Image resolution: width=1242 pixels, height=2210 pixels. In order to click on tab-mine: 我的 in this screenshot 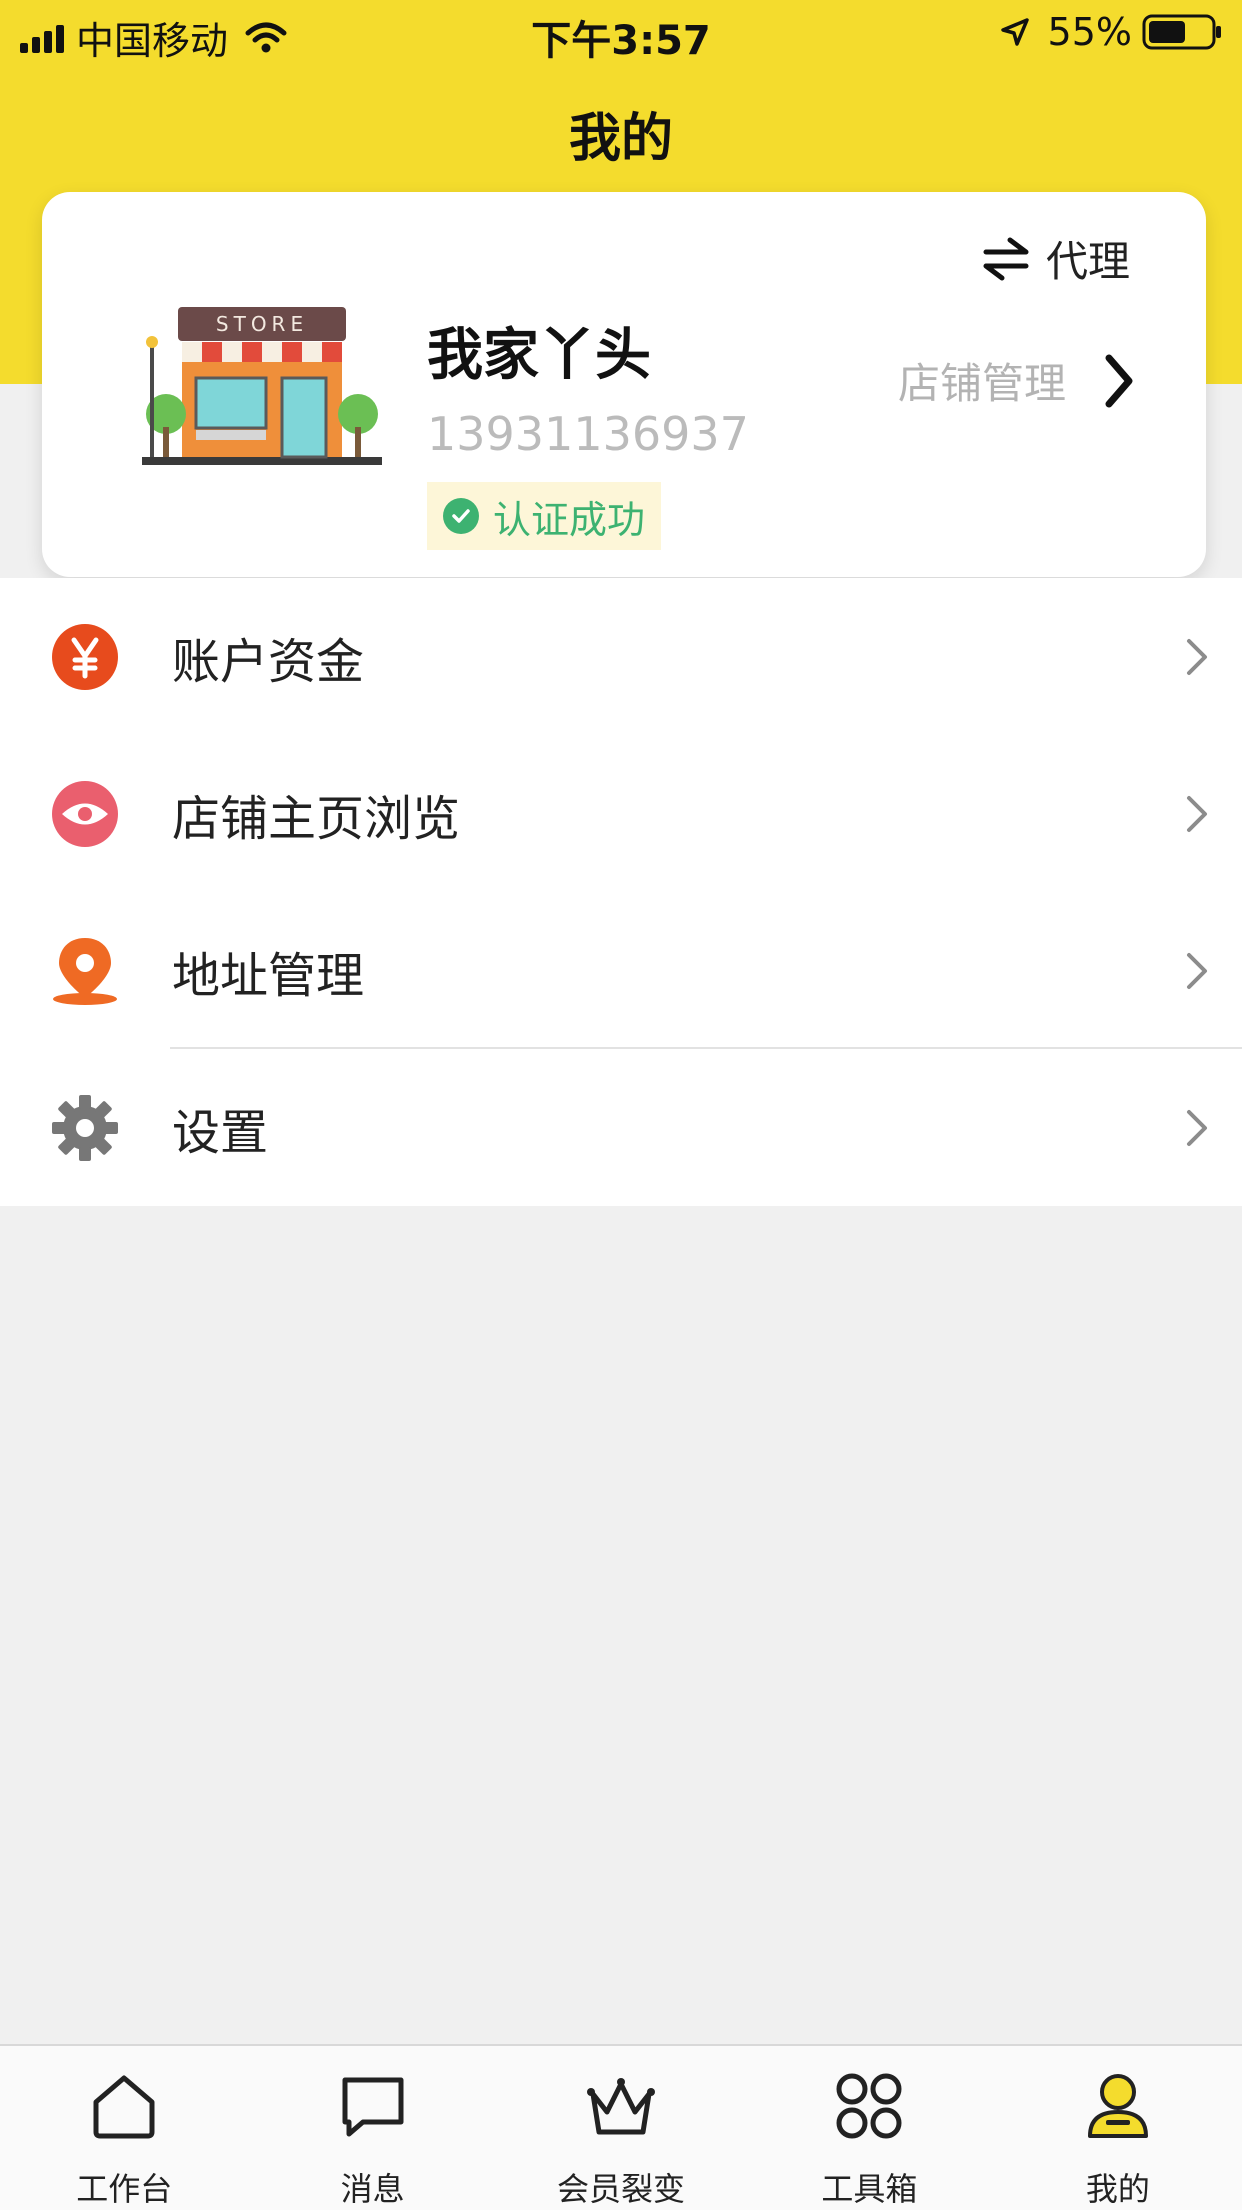, I will do `click(1118, 2128)`.